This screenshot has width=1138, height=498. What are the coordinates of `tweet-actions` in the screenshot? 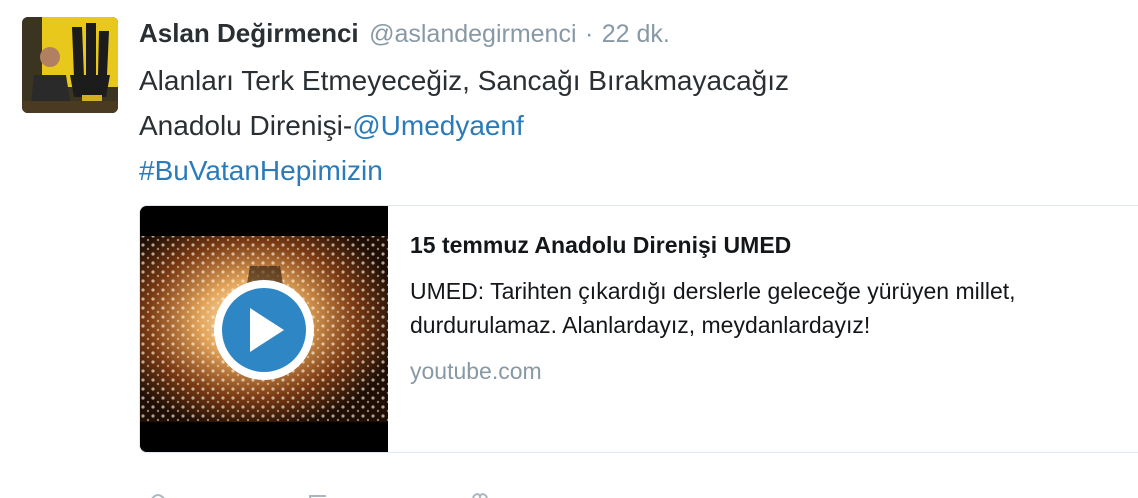 It's located at (389, 491).